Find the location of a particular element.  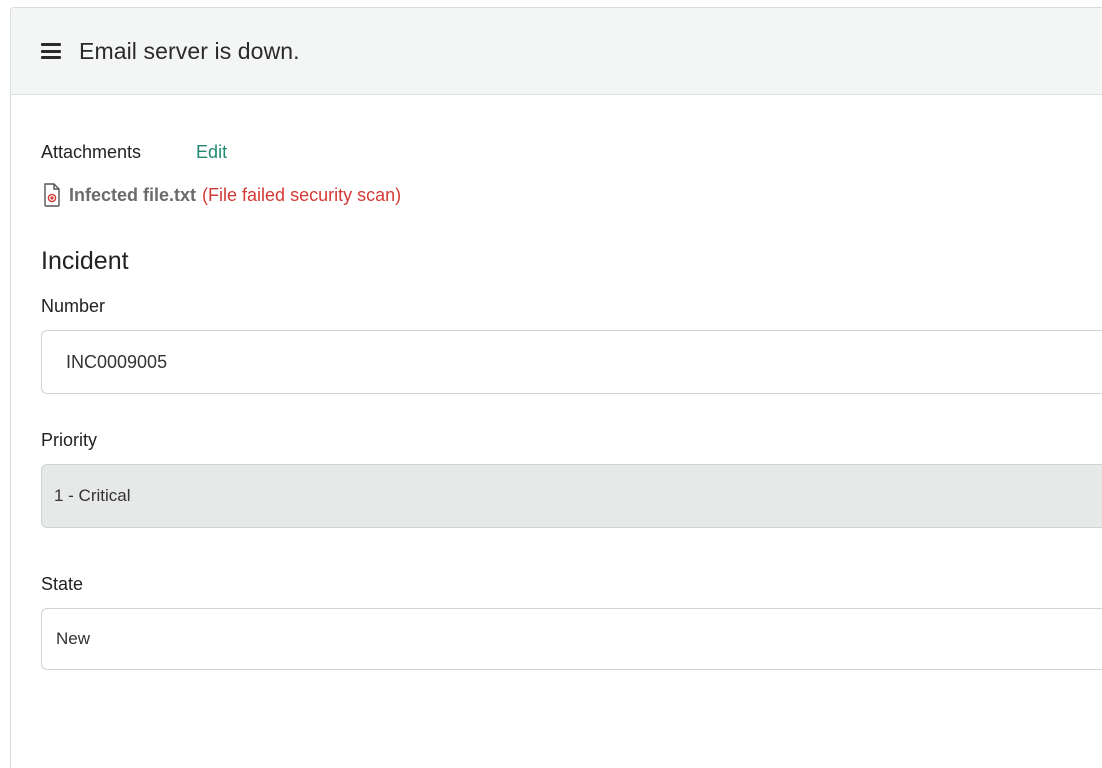

hamburger-menu-icon is located at coordinates (51, 51).